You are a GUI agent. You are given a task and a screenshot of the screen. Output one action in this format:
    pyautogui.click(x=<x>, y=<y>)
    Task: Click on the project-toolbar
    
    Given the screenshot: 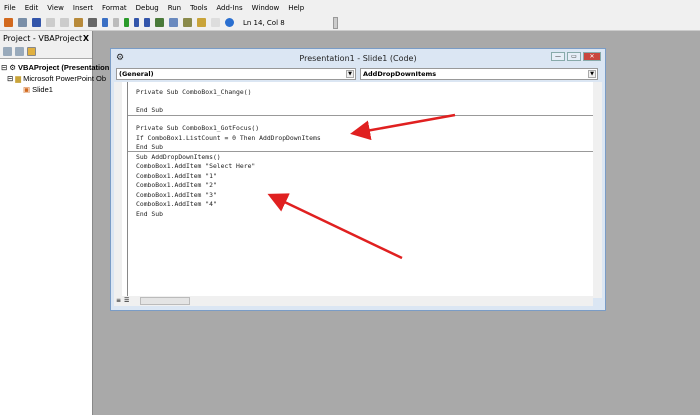 What is the action you would take?
    pyautogui.click(x=46, y=52)
    